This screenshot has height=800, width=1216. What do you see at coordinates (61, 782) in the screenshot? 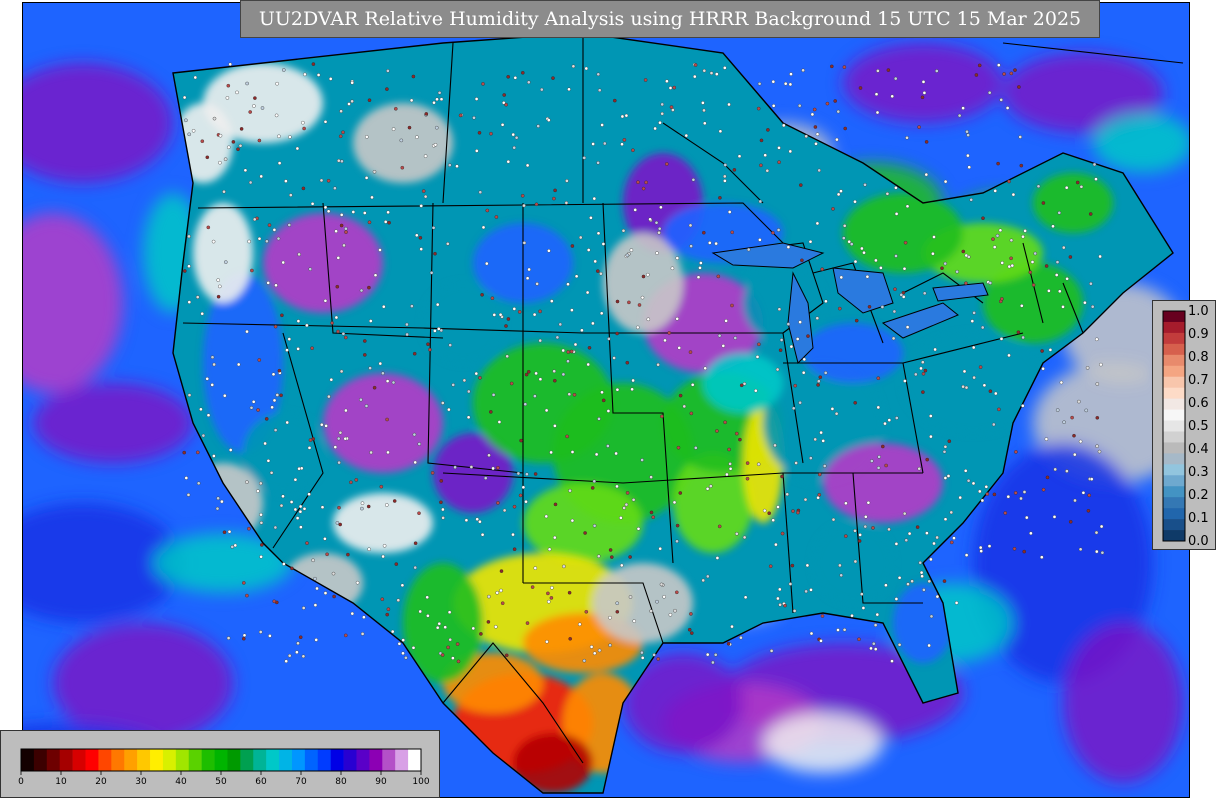
I see `humidity-tick-label: 10` at bounding box center [61, 782].